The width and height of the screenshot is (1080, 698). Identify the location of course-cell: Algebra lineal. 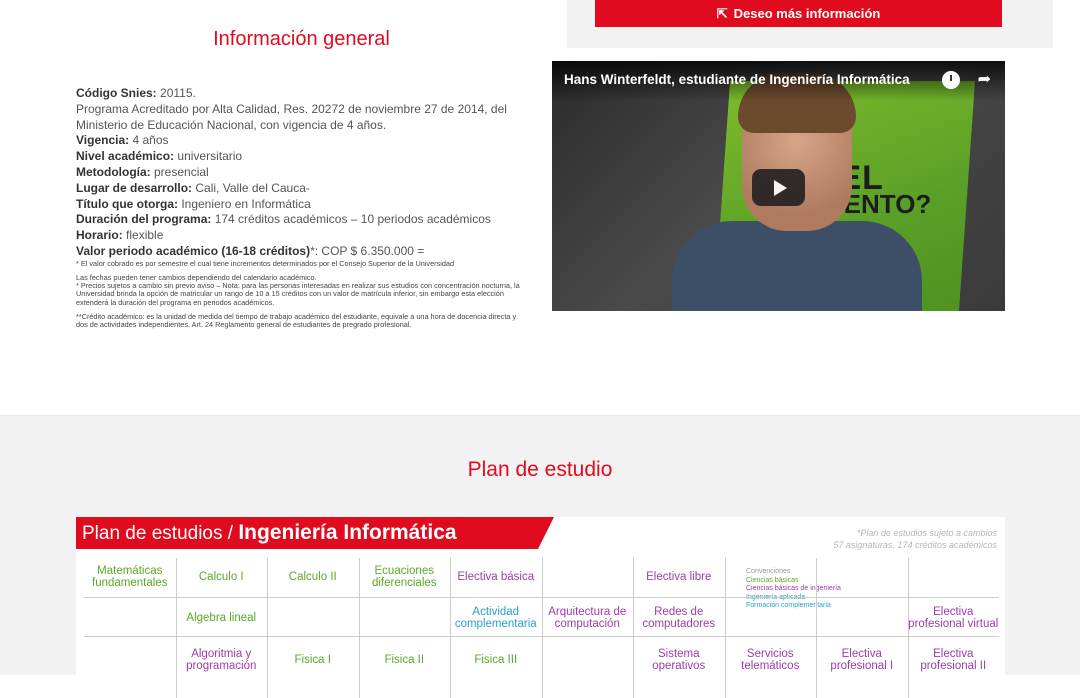
(221, 618).